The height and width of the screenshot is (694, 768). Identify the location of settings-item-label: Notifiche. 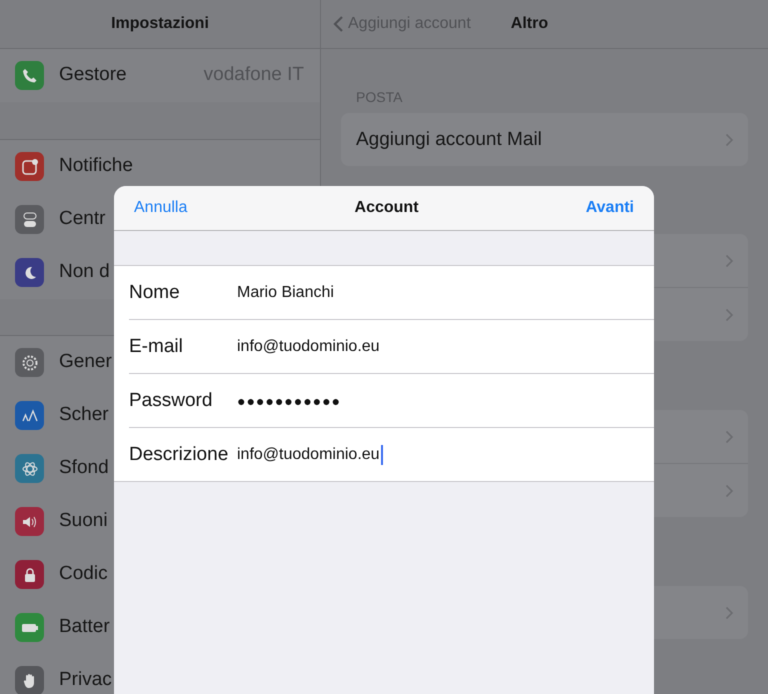
(96, 166).